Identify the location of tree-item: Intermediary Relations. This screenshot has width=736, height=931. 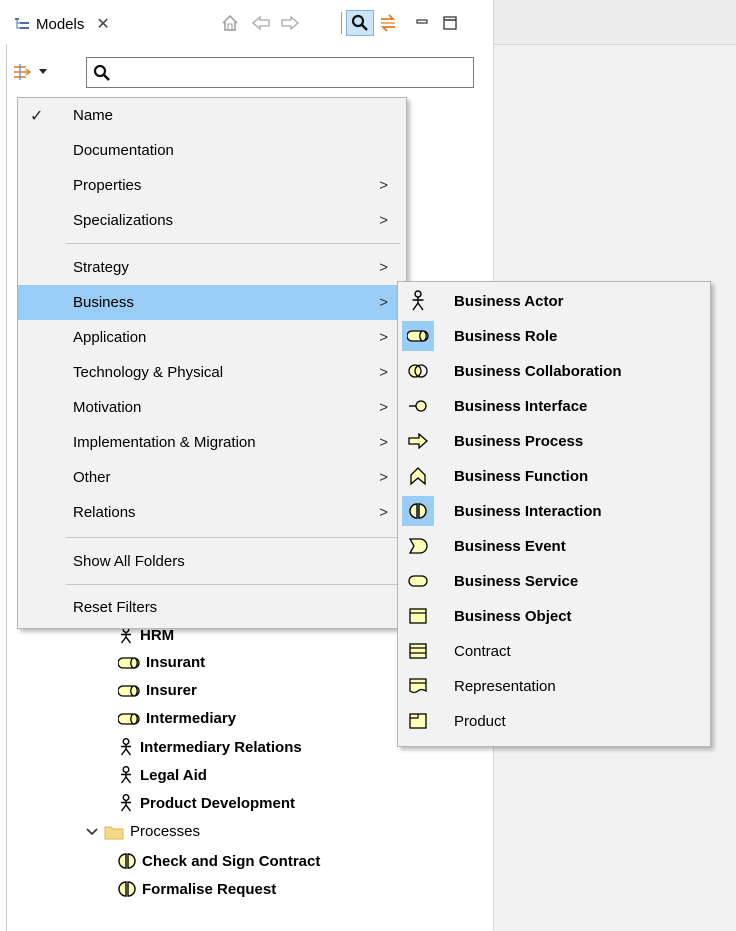
(210, 747).